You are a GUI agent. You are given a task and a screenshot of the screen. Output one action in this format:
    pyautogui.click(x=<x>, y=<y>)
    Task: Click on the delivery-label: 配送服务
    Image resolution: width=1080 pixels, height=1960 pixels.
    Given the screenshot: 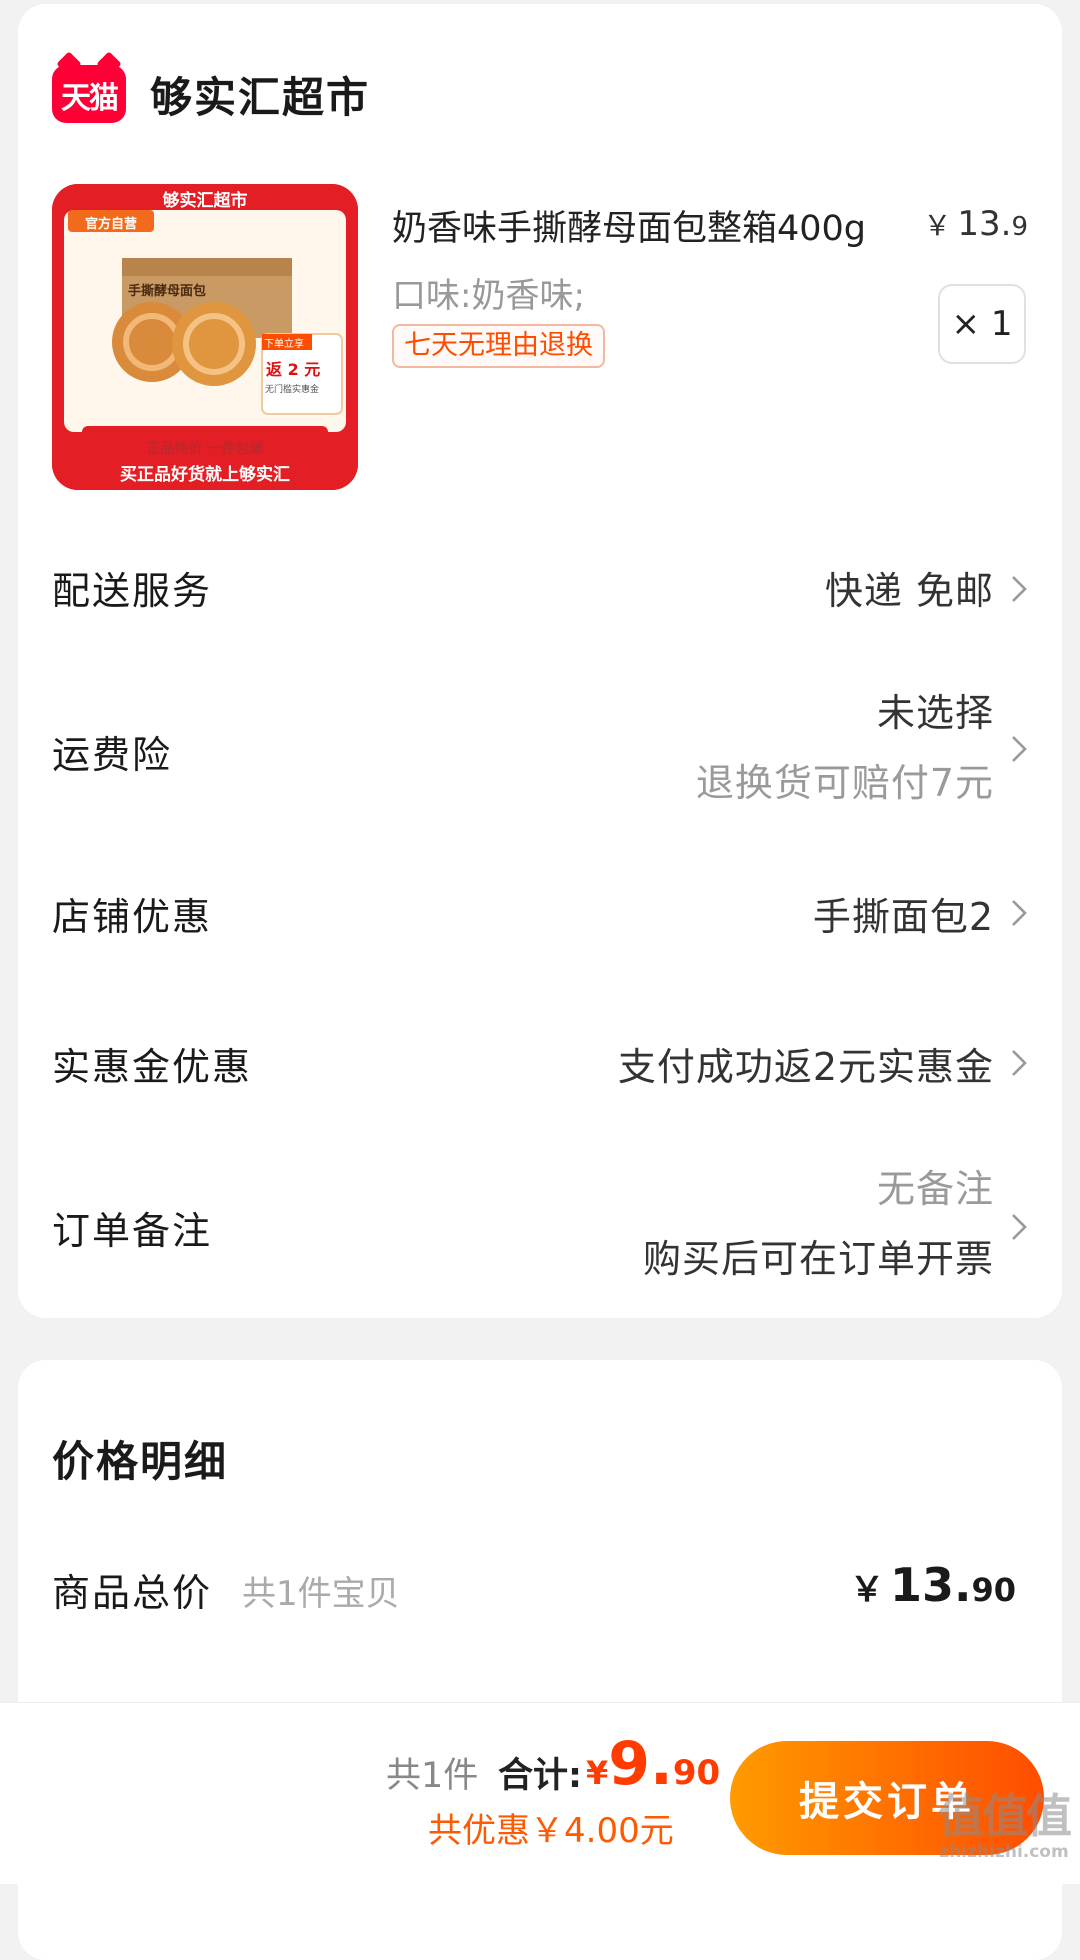 What is the action you would take?
    pyautogui.click(x=132, y=591)
    